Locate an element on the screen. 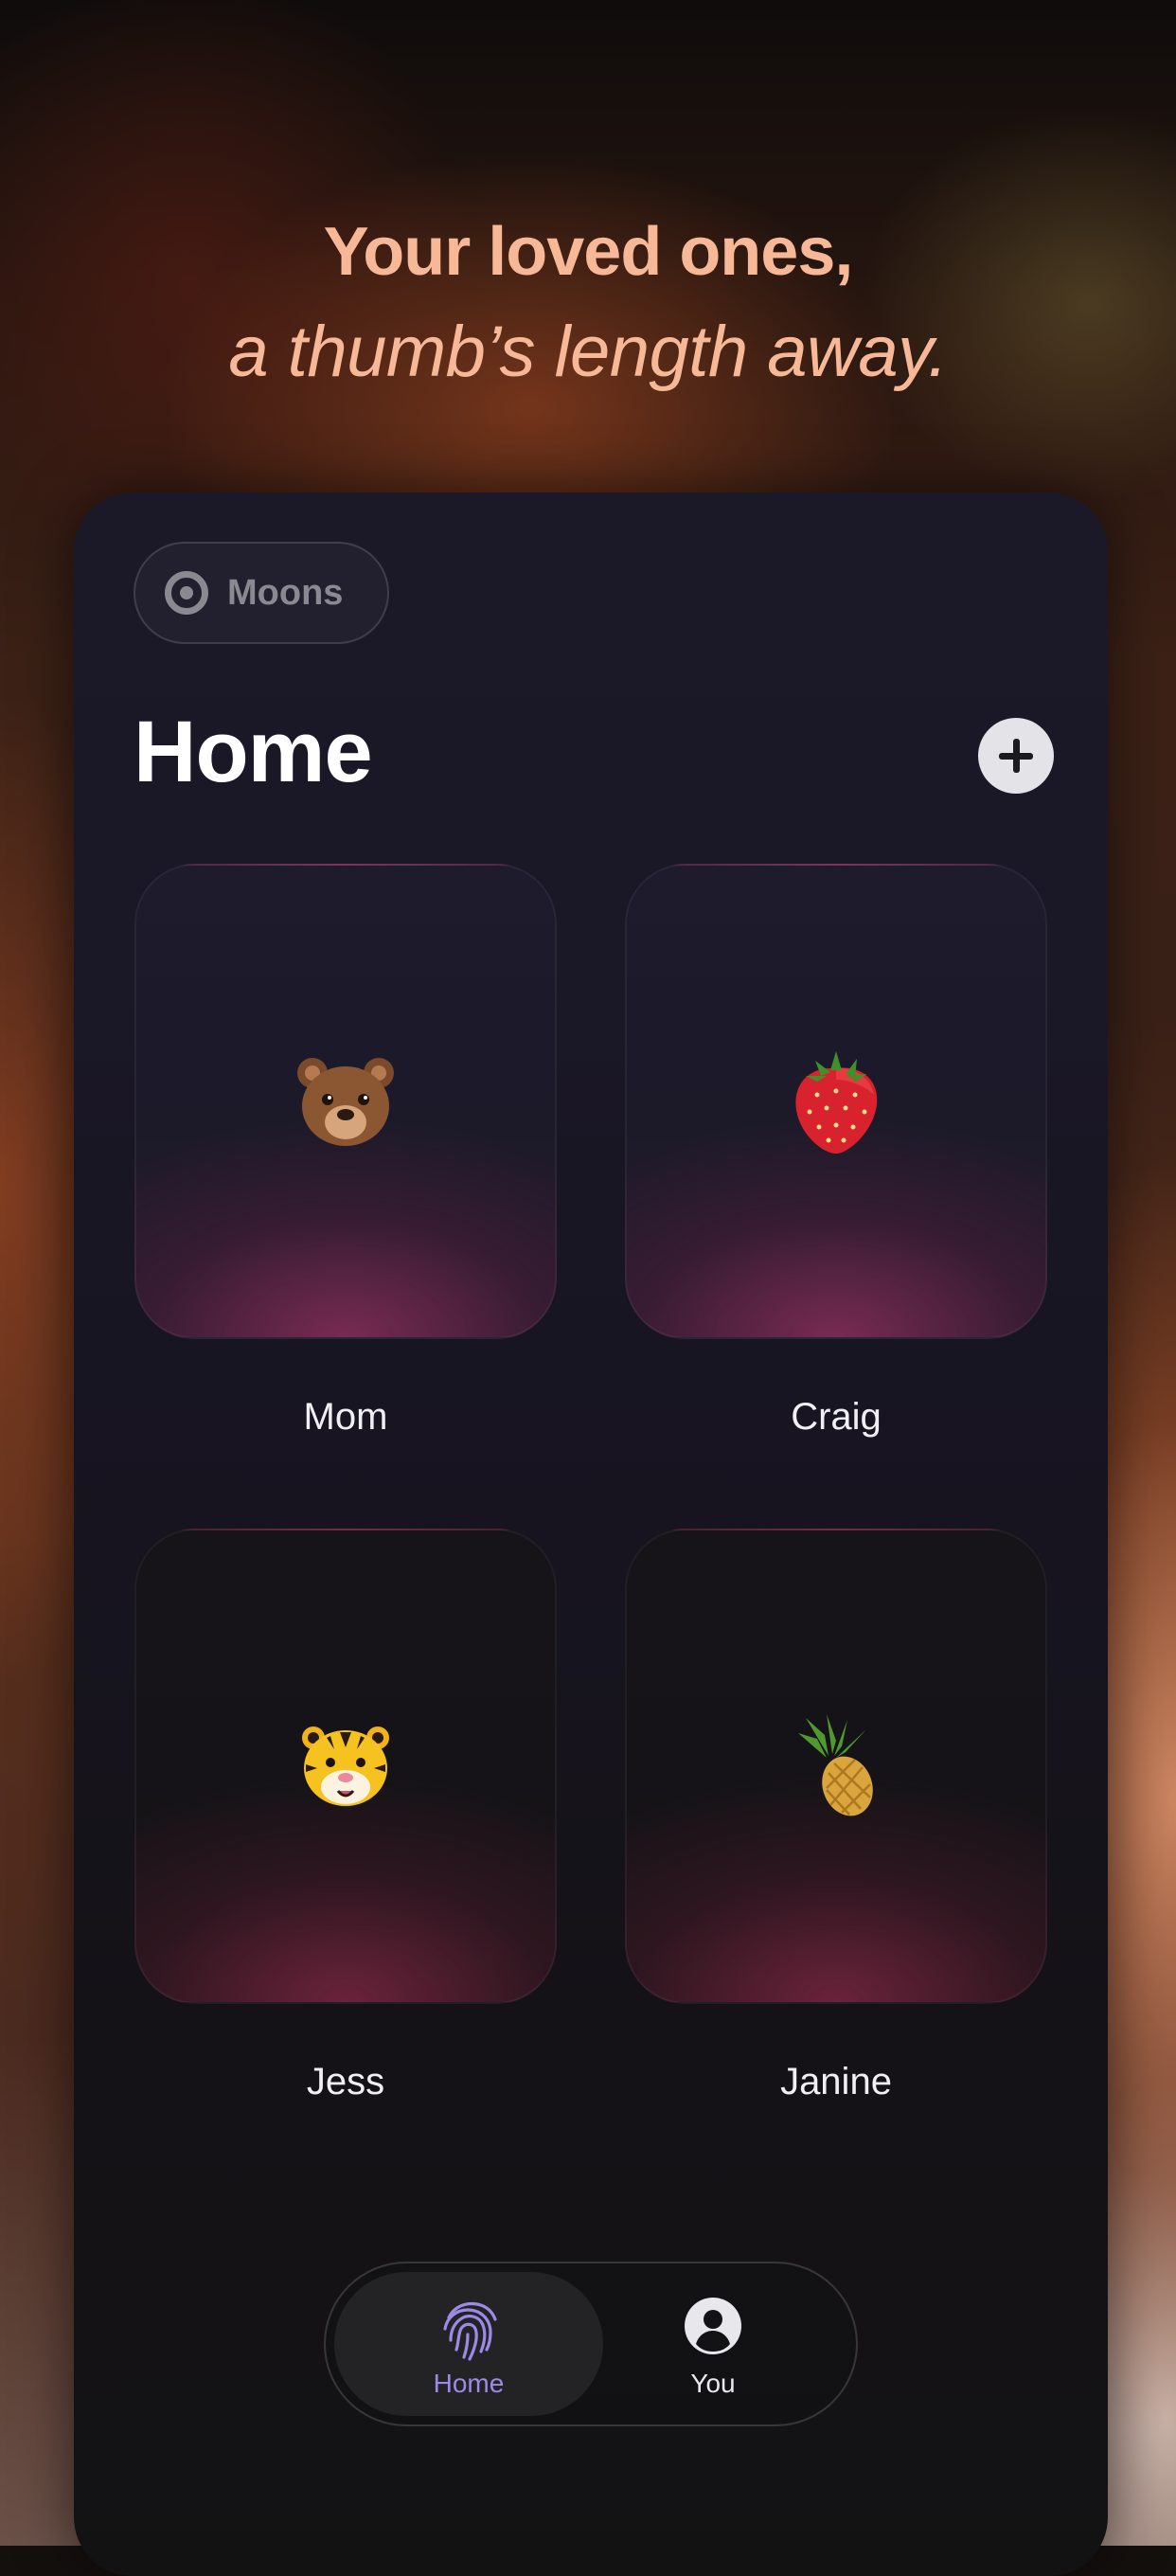 This screenshot has height=2576, width=1176. tab-you-label: You is located at coordinates (713, 2383).